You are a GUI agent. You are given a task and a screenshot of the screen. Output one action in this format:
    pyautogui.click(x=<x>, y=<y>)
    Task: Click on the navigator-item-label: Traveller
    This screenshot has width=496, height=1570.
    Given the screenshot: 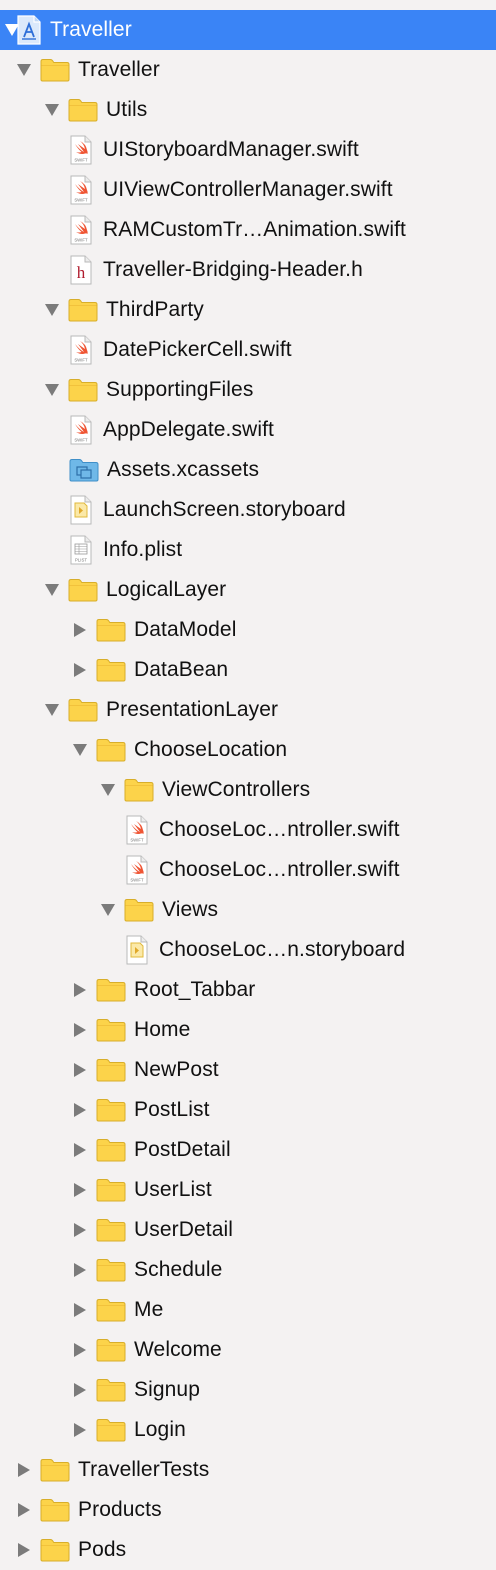 What is the action you would take?
    pyautogui.click(x=119, y=69)
    